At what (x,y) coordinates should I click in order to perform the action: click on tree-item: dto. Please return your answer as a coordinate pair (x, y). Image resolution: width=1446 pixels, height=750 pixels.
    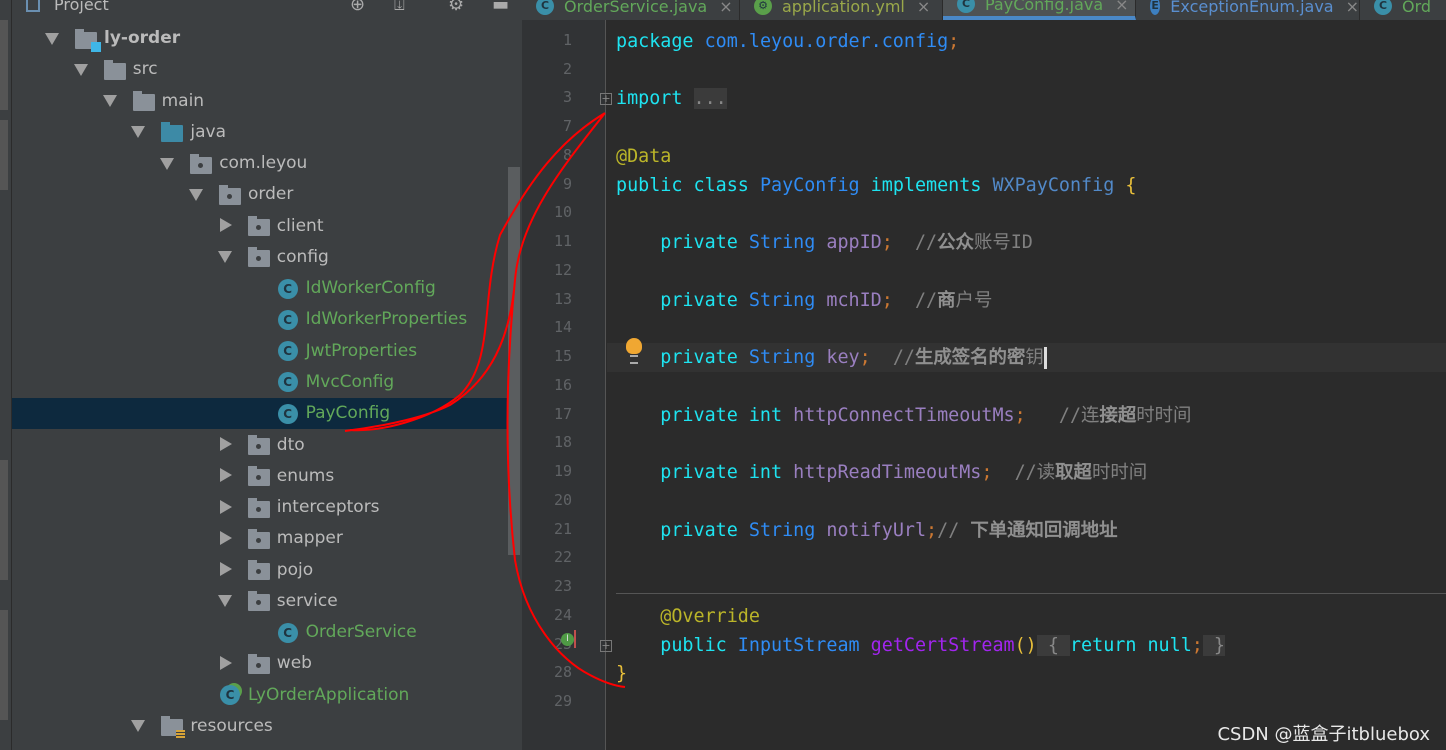
    Looking at the image, I should click on (260, 444).